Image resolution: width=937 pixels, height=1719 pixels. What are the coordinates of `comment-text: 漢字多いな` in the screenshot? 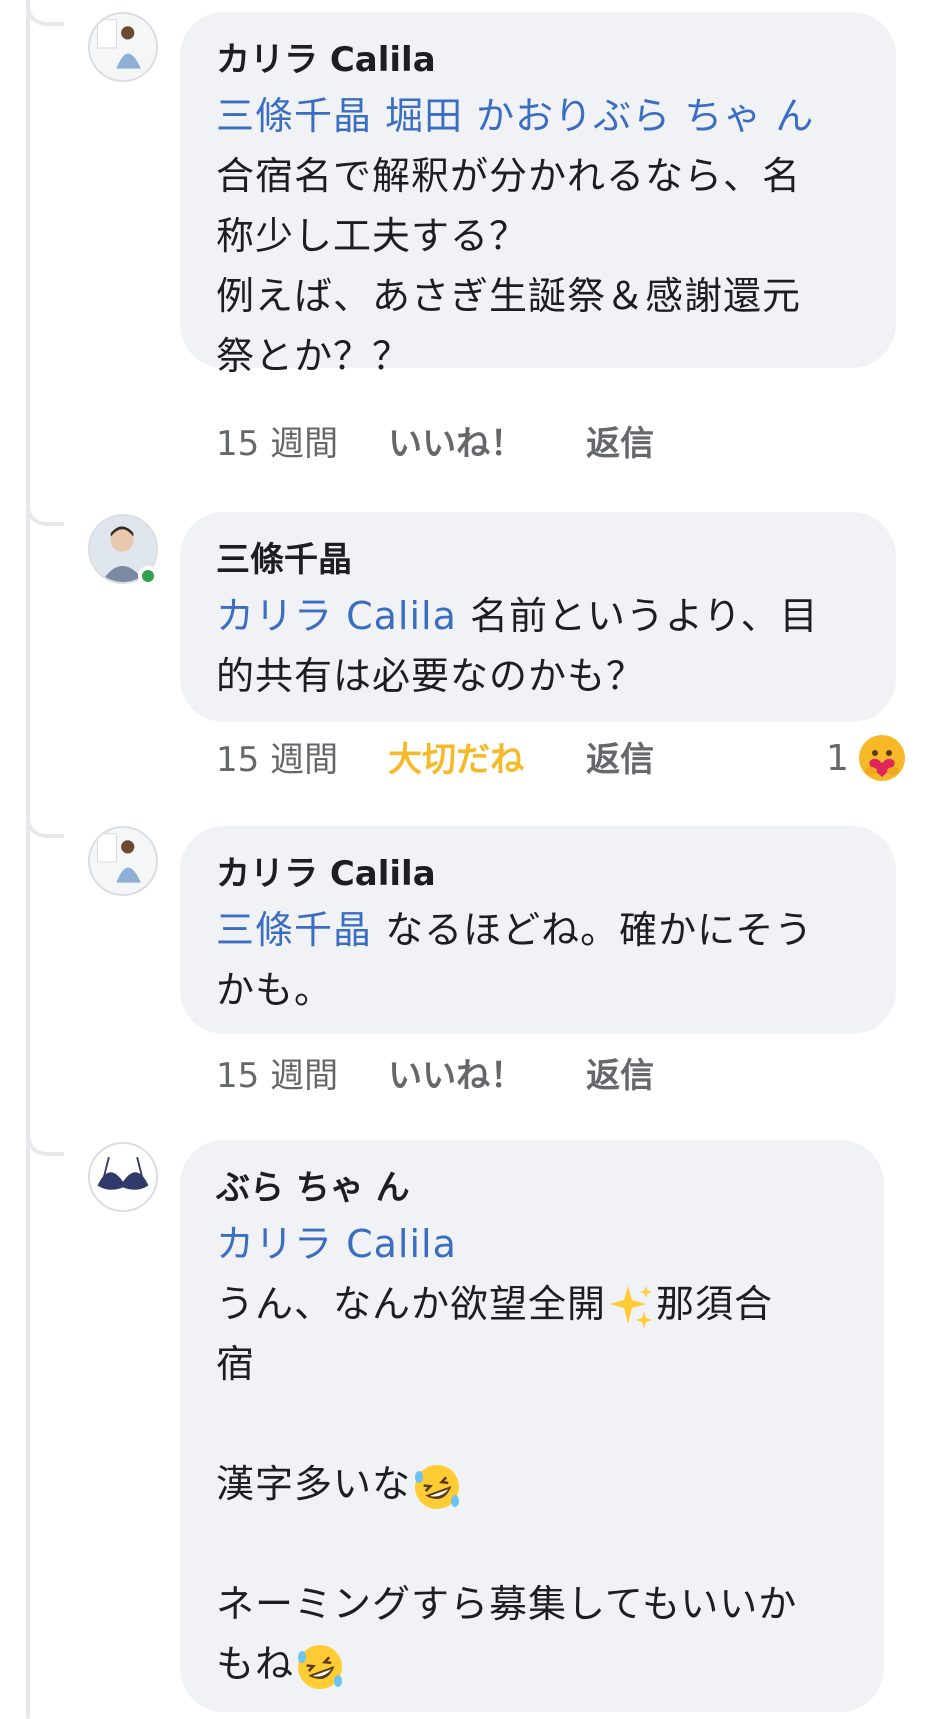 It's located at (314, 1484).